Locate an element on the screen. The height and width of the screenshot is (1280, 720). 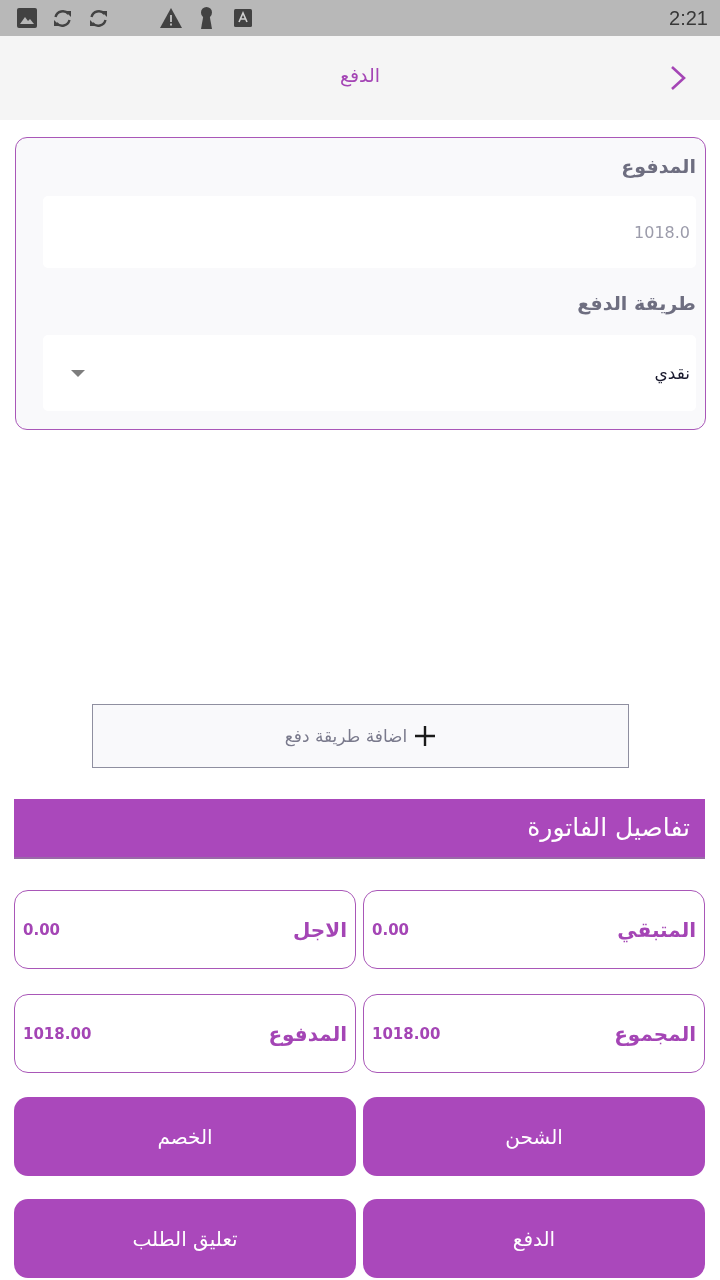
image-icon is located at coordinates (27, 18).